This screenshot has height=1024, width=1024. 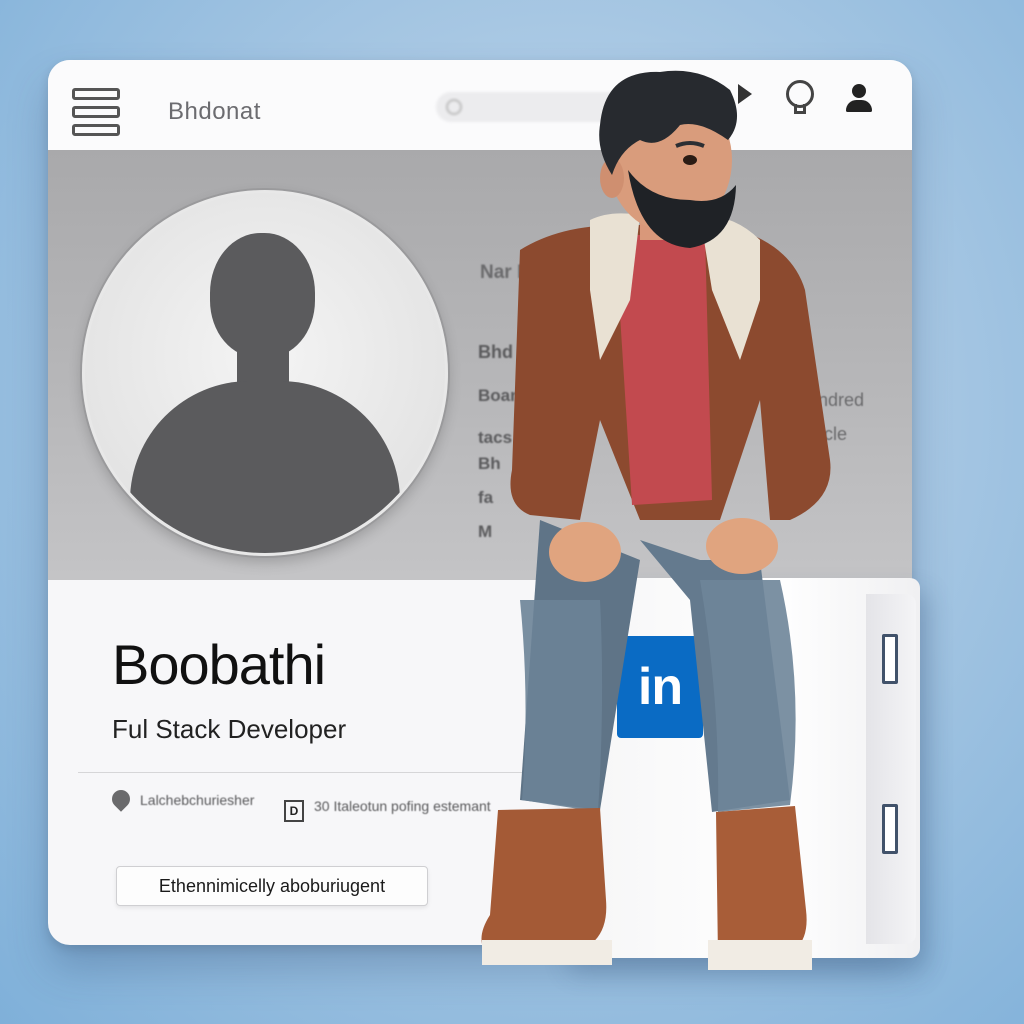 I want to click on search-icon, so click(x=454, y=107).